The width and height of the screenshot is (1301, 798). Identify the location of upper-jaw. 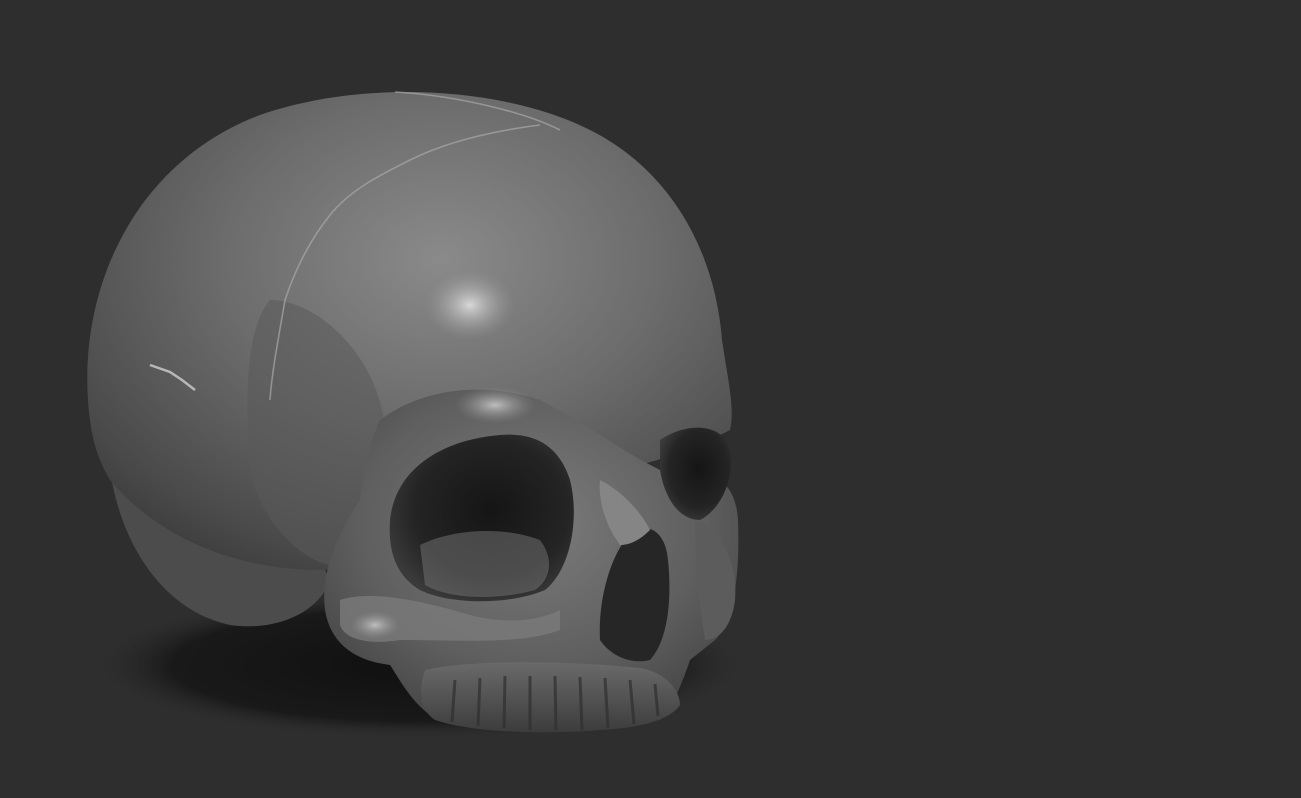
(550, 697).